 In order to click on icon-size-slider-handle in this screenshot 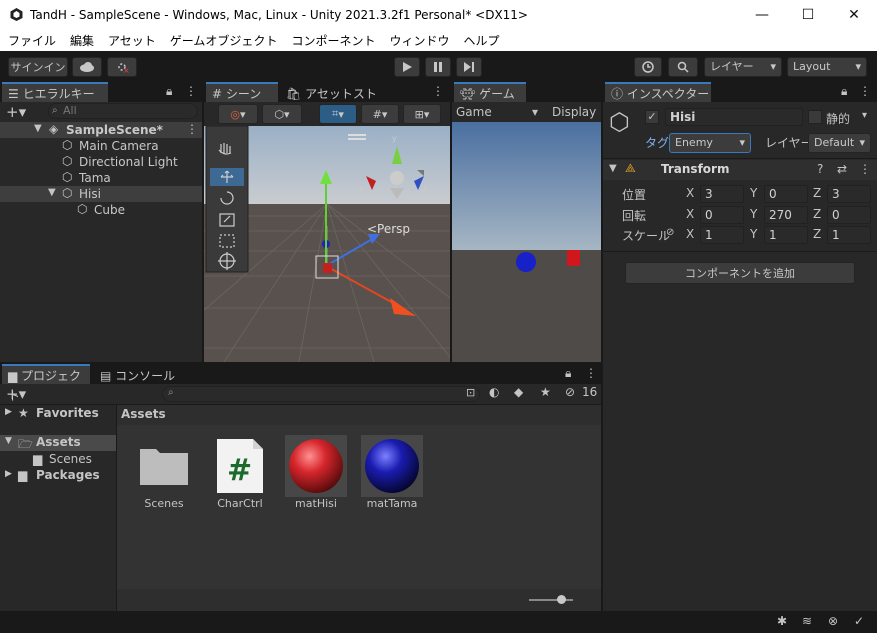, I will do `click(561, 599)`.